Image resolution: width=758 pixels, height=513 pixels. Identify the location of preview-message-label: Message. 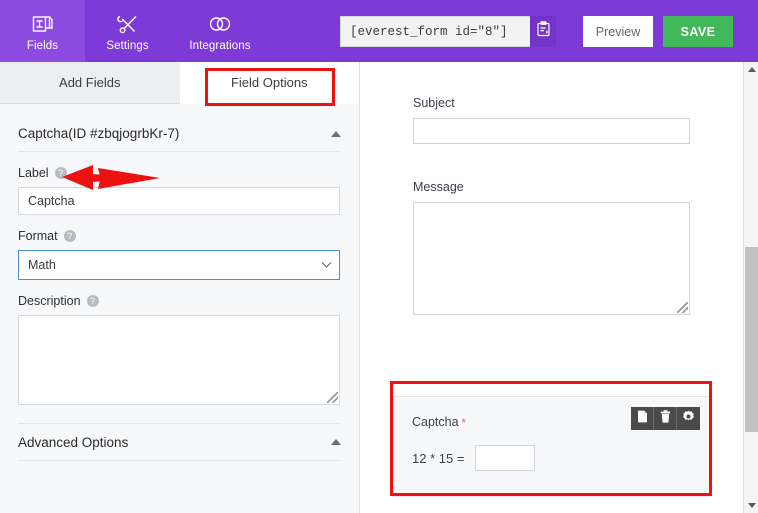
(438, 187).